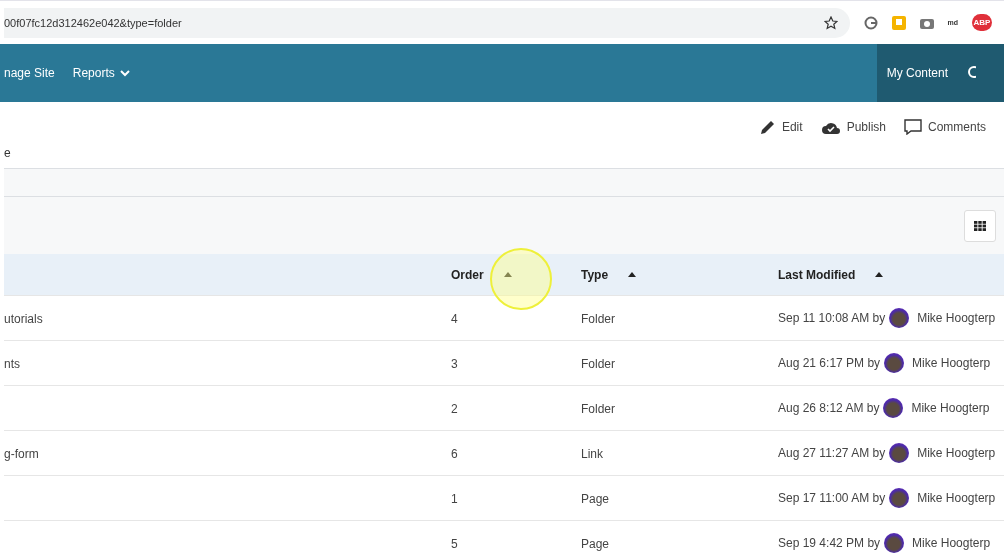  I want to click on action-label: Publish, so click(866, 127).